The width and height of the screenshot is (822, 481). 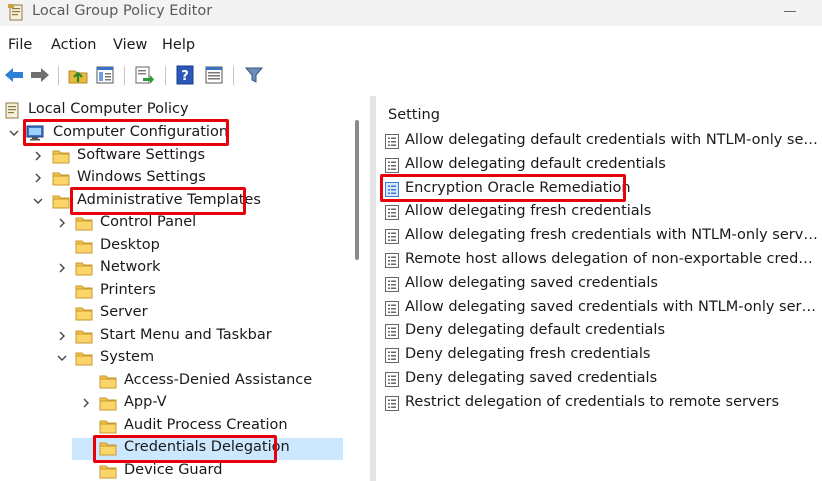 I want to click on setting-row: Encryption Oracle Remediation, so click(x=603, y=190).